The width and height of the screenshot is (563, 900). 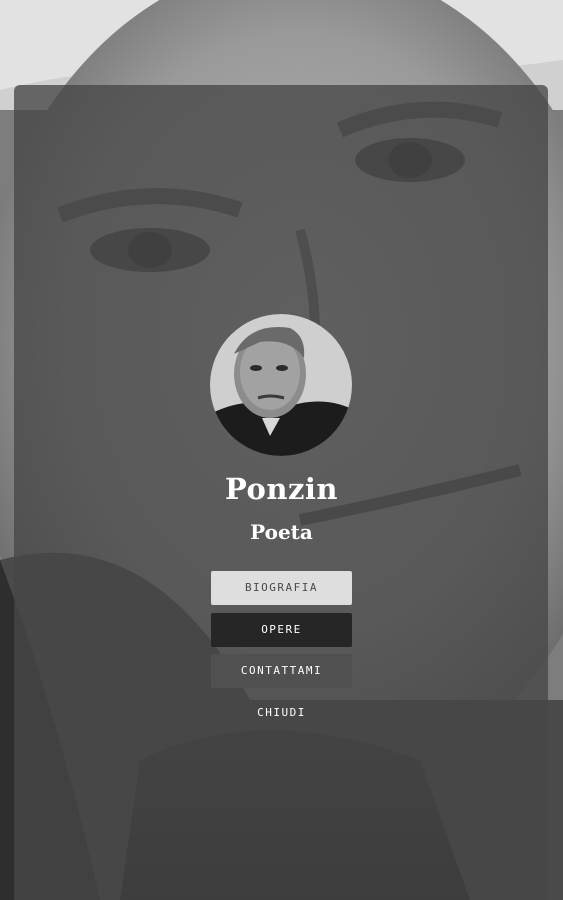 I want to click on chiudi-button: CHIUDI, so click(x=281, y=713).